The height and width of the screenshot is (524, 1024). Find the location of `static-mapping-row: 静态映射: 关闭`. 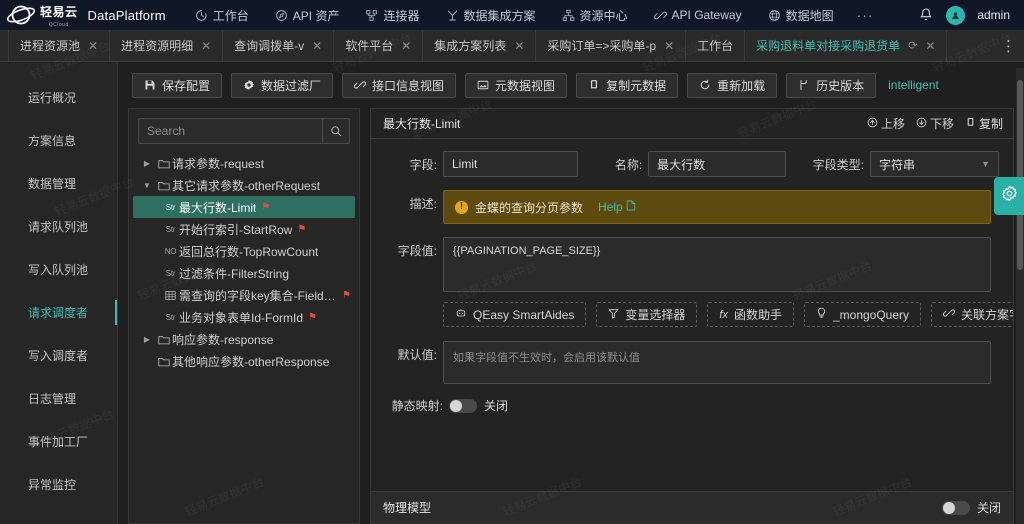

static-mapping-row: 静态映射: 关闭 is located at coordinates (692, 405).